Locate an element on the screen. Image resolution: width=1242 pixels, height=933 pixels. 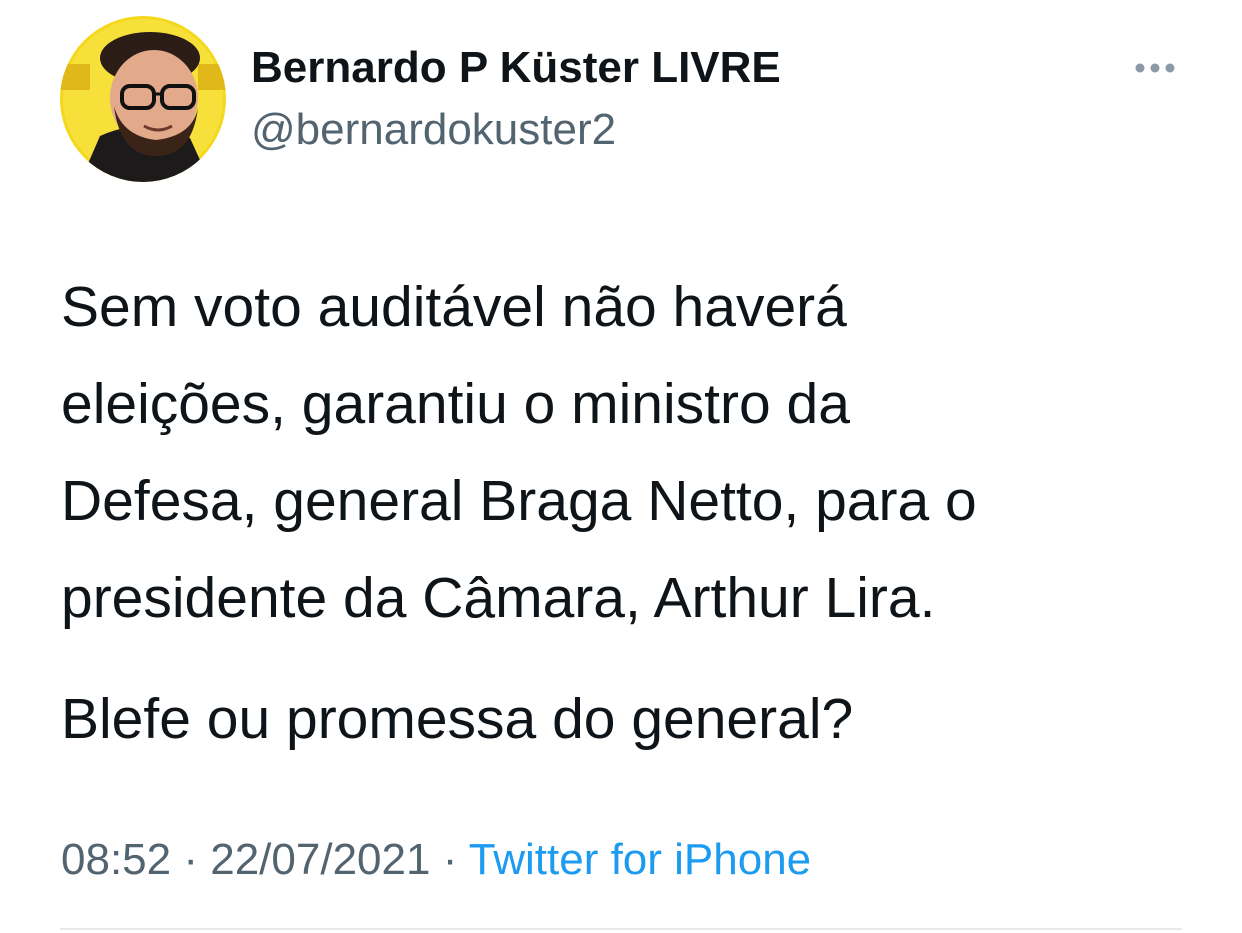
tweet-question: Blefe ou promessa do general? is located at coordinates (457, 719).